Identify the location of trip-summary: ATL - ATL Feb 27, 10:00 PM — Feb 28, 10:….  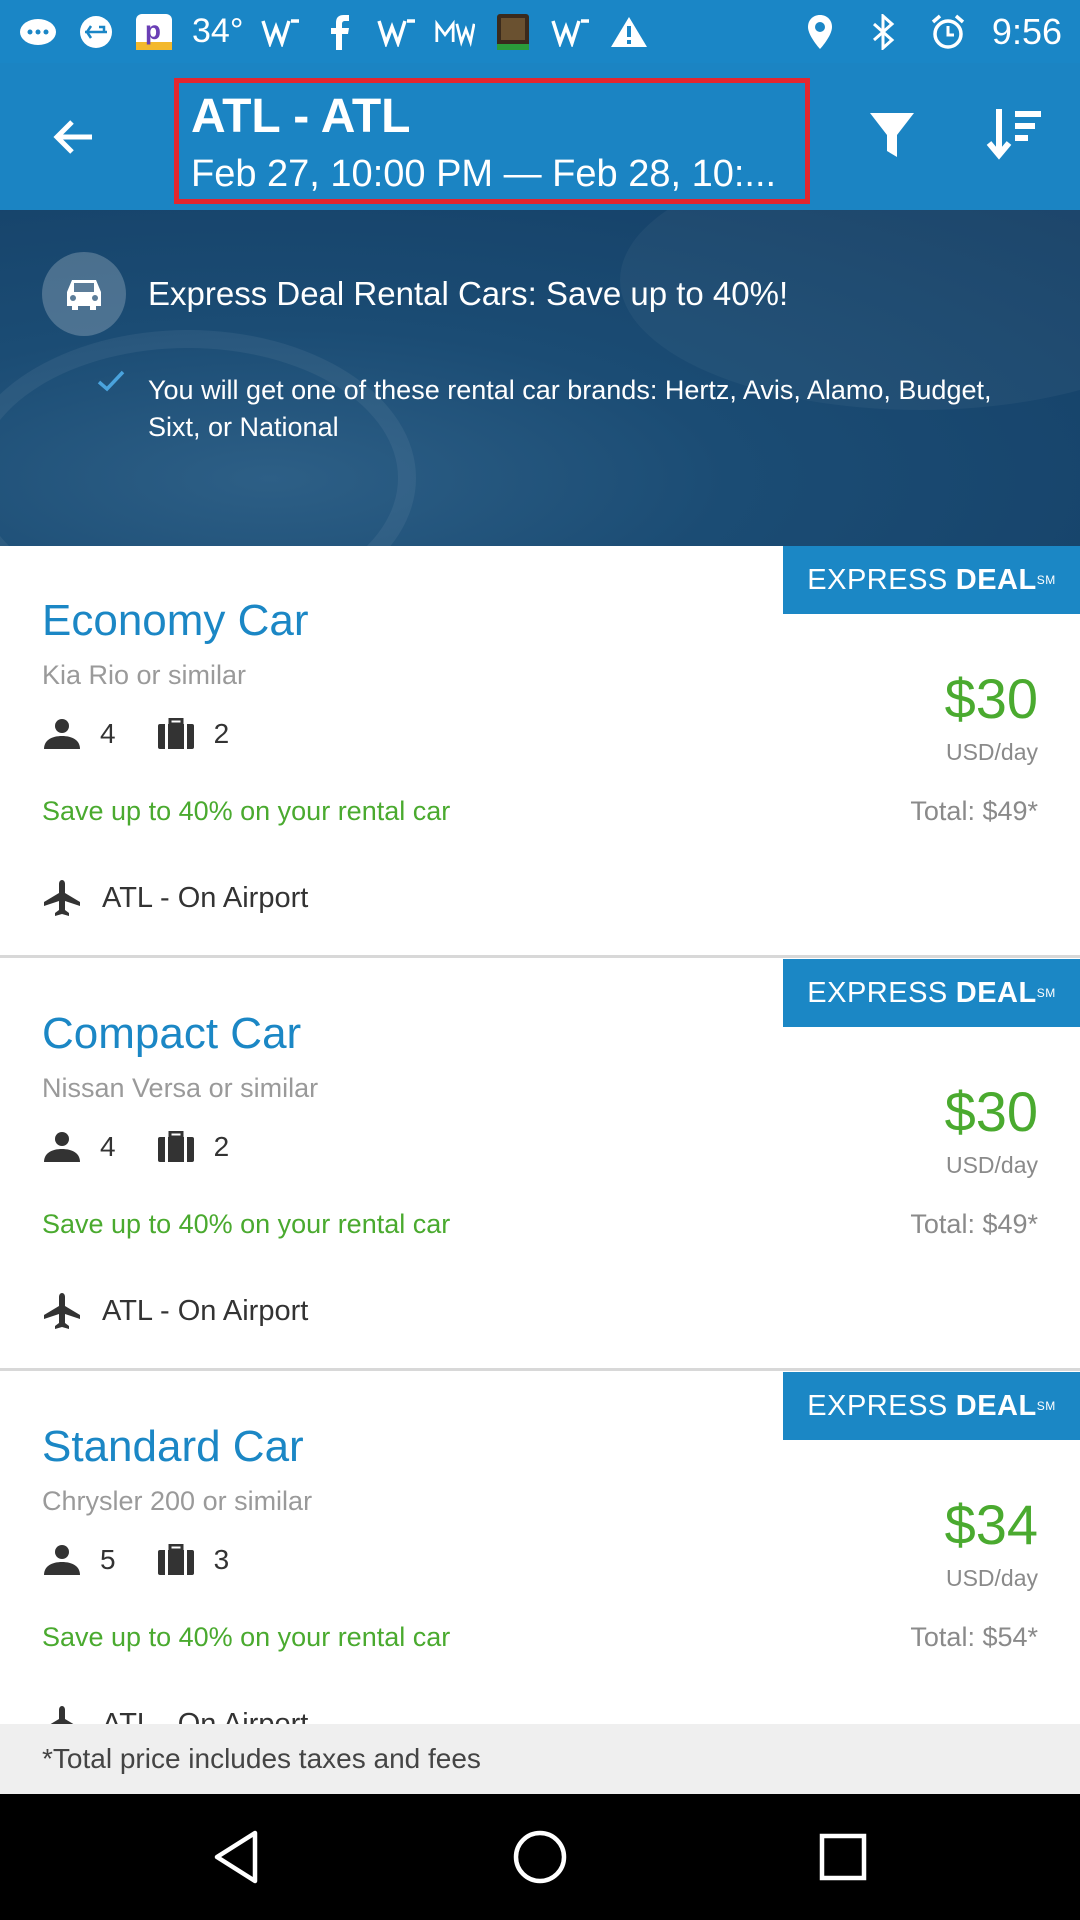
(492, 141).